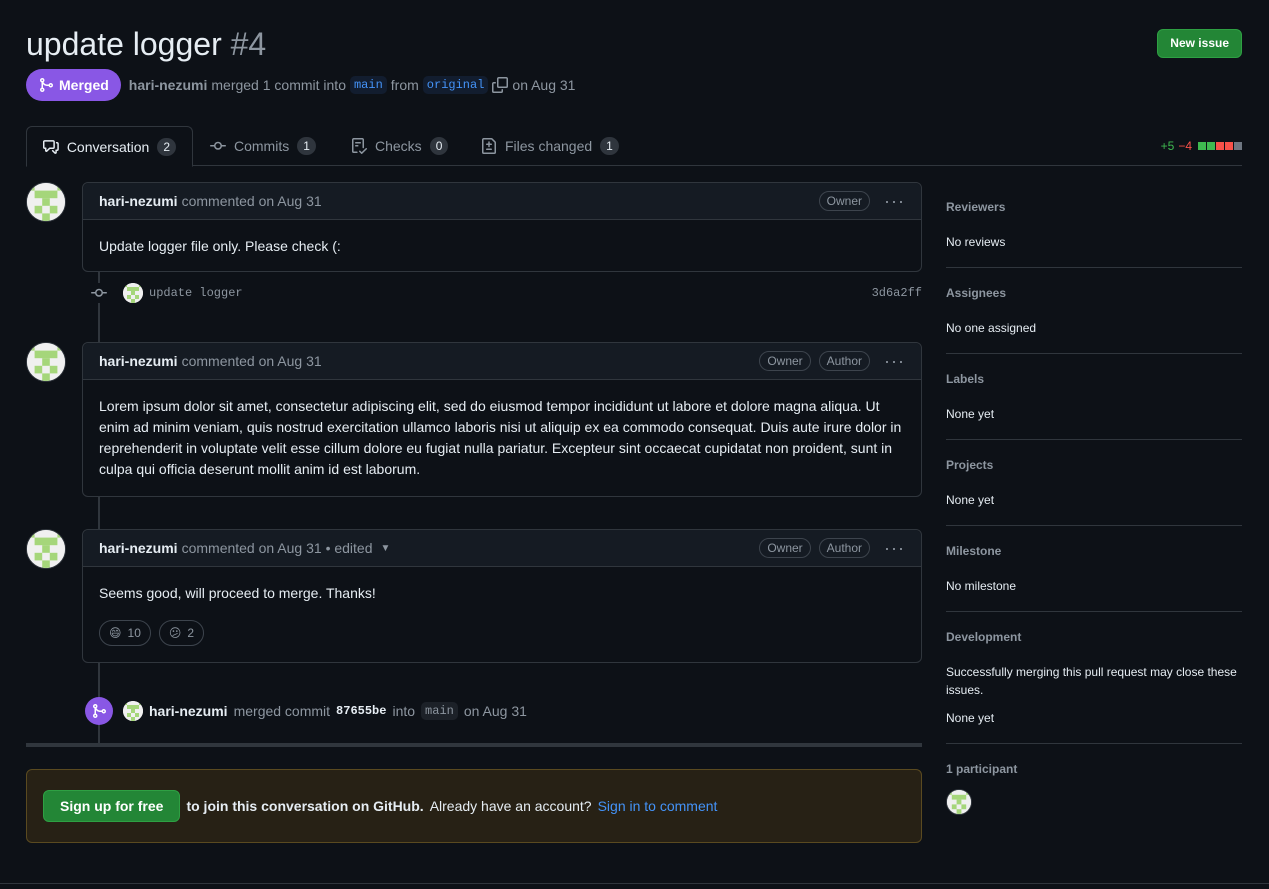 The image size is (1269, 889). Describe the element at coordinates (658, 806) in the screenshot. I see `sign-in-link: Sign in to comment` at that location.